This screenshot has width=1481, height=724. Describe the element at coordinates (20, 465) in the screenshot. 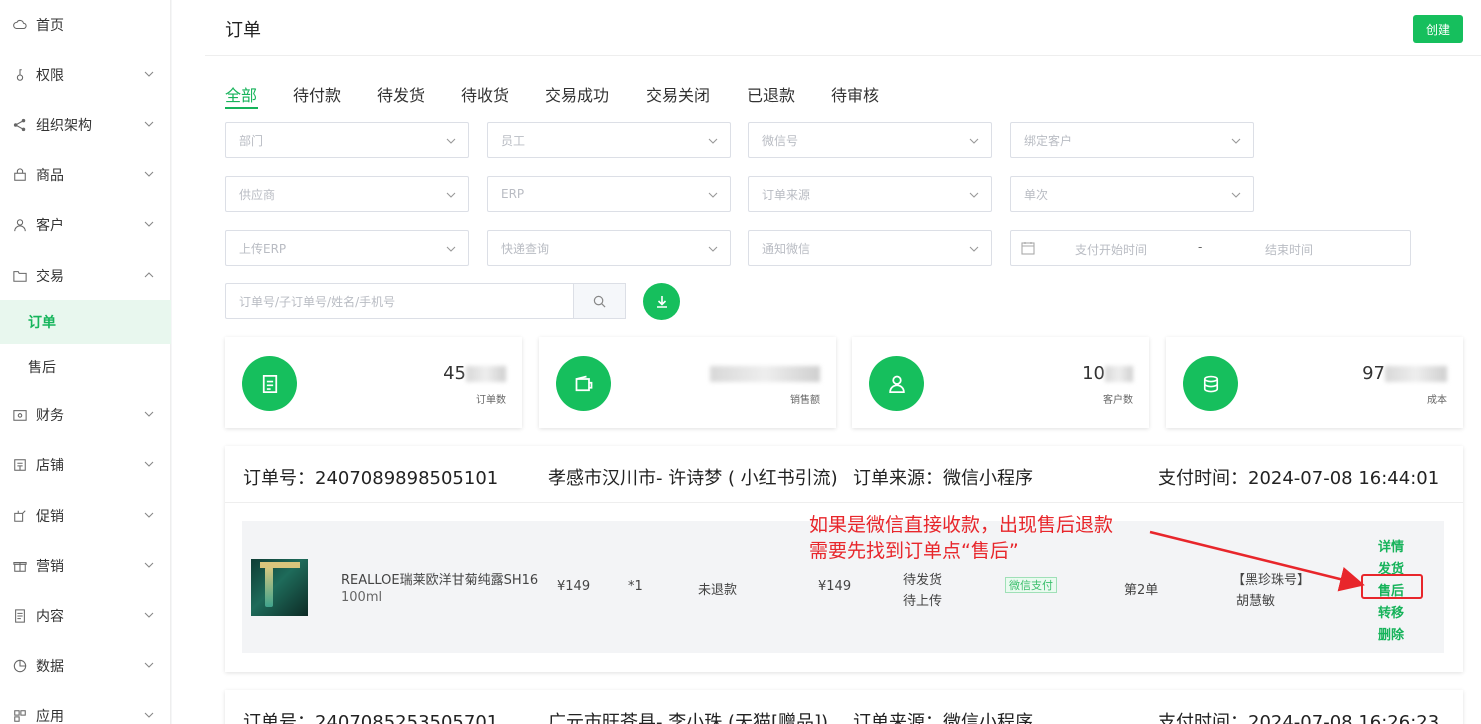

I see `store-icon` at that location.